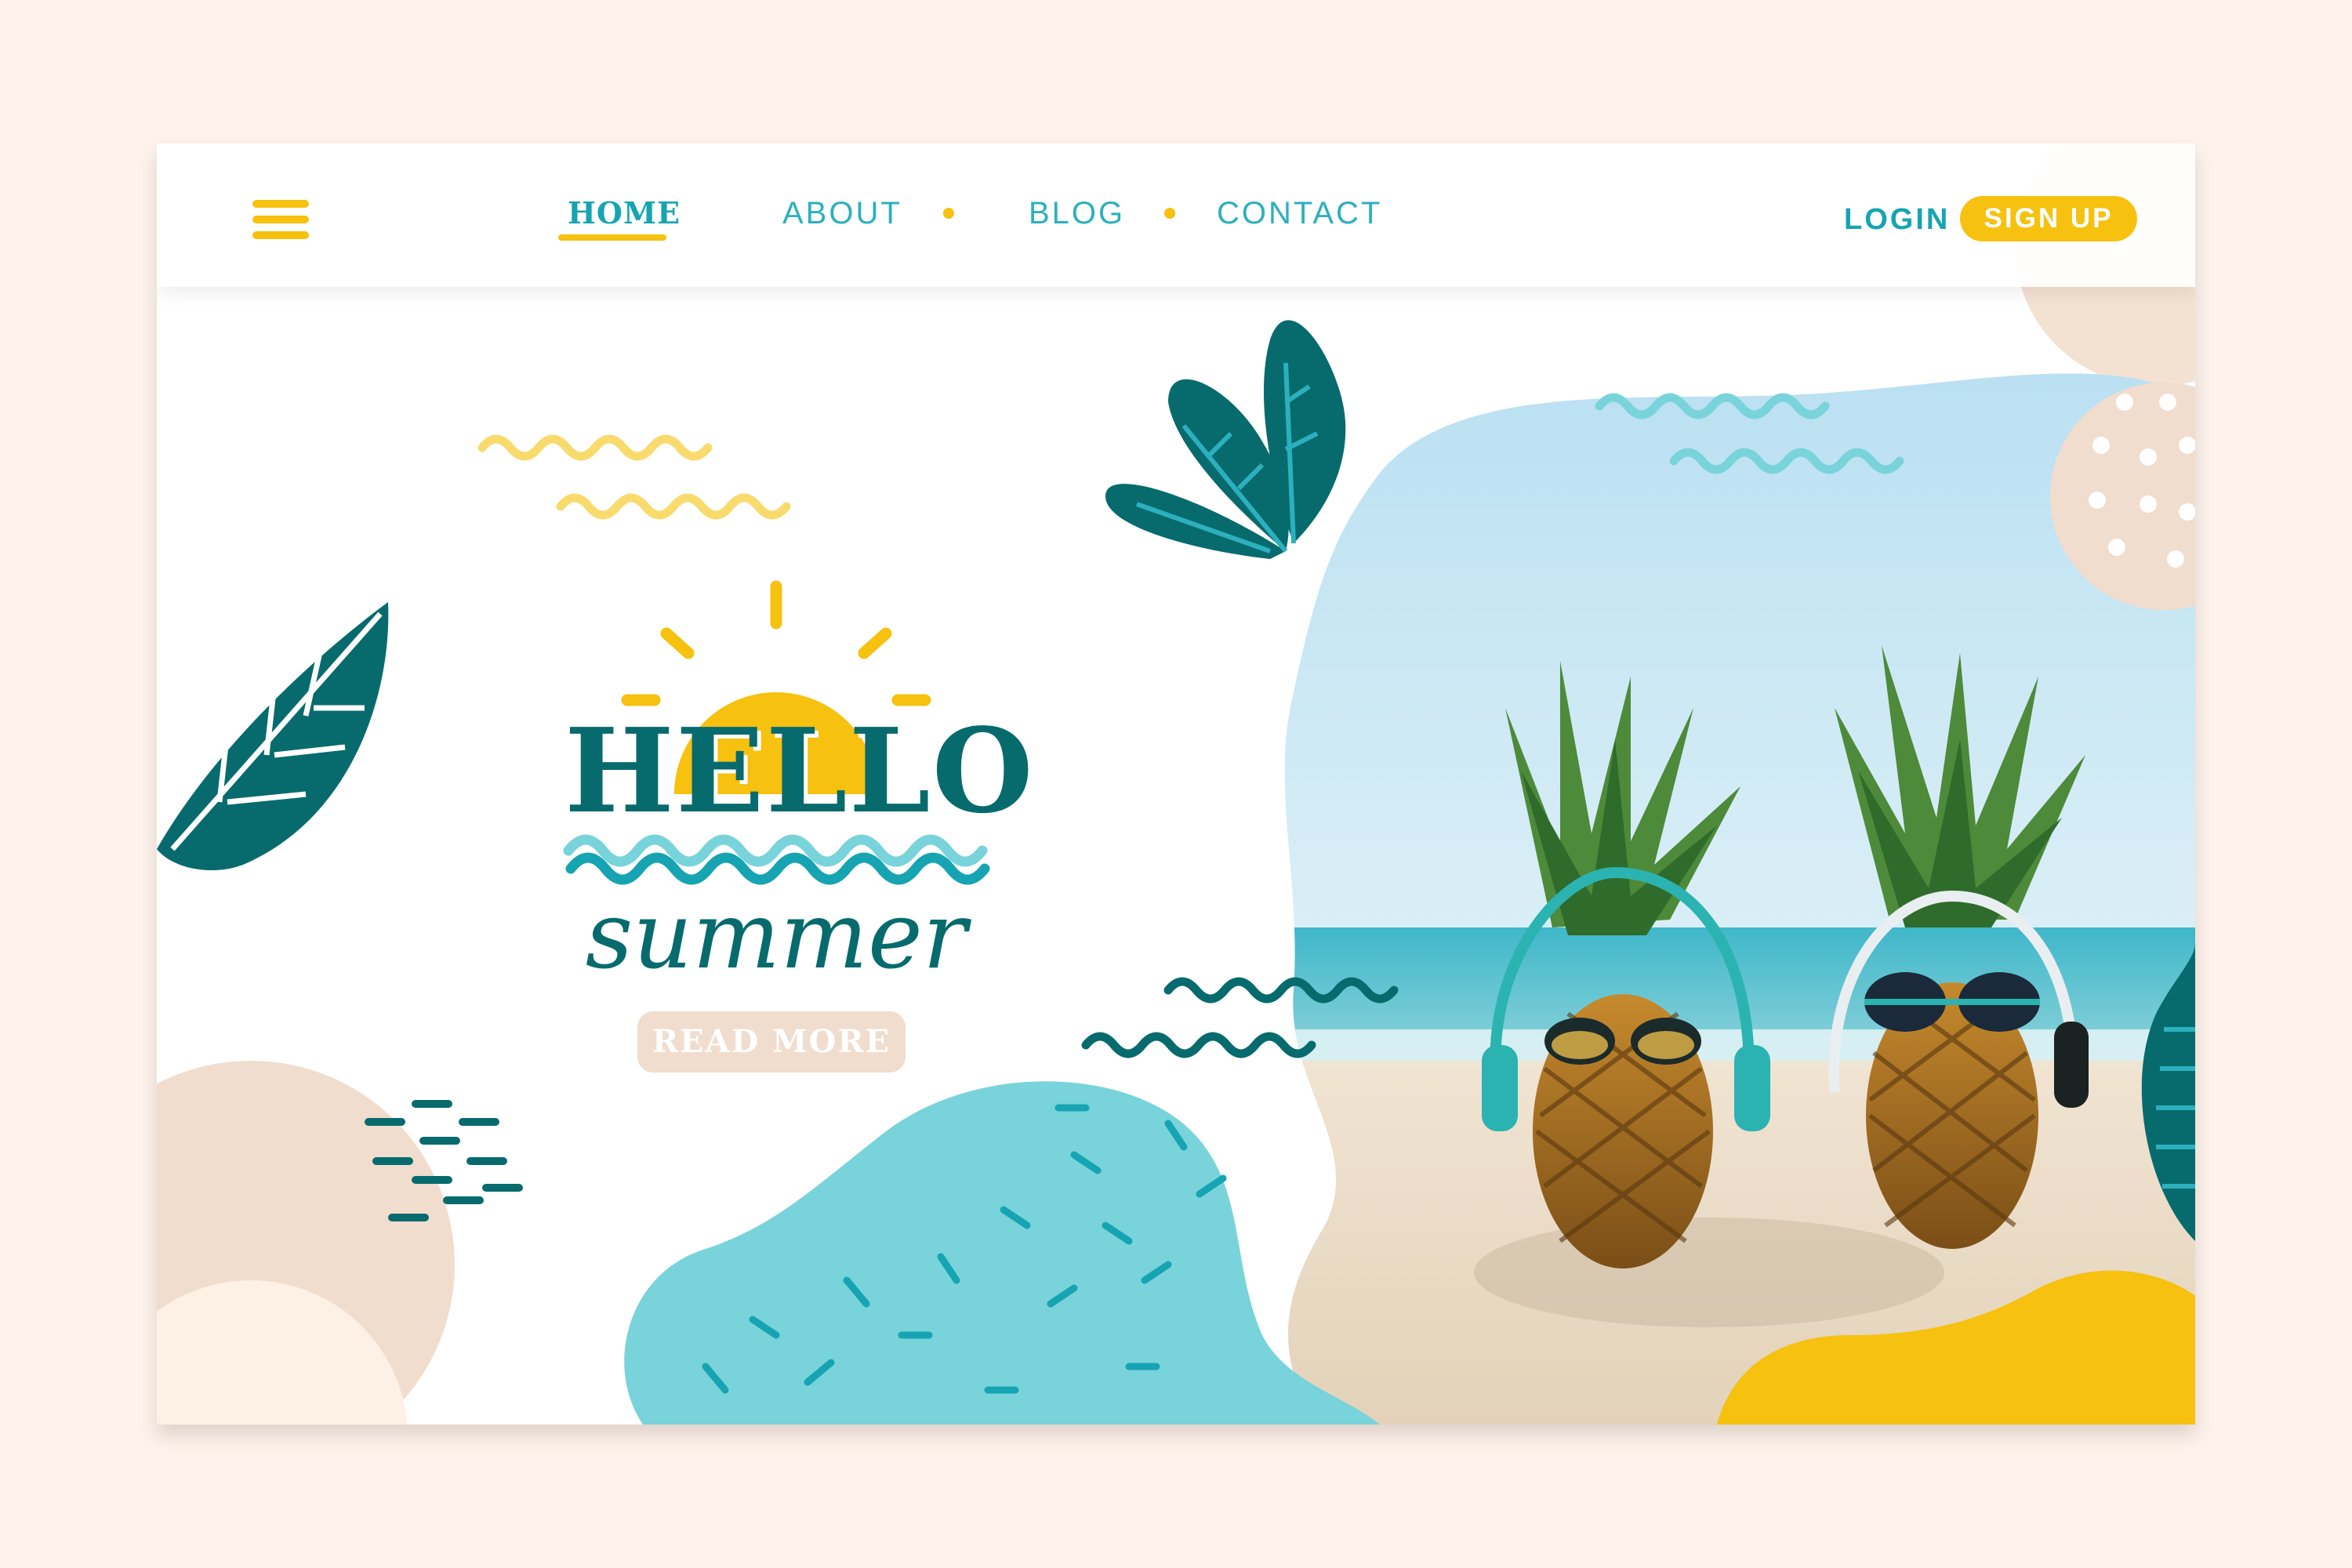  What do you see at coordinates (1225, 440) in the screenshot?
I see `leaf-icon-top` at bounding box center [1225, 440].